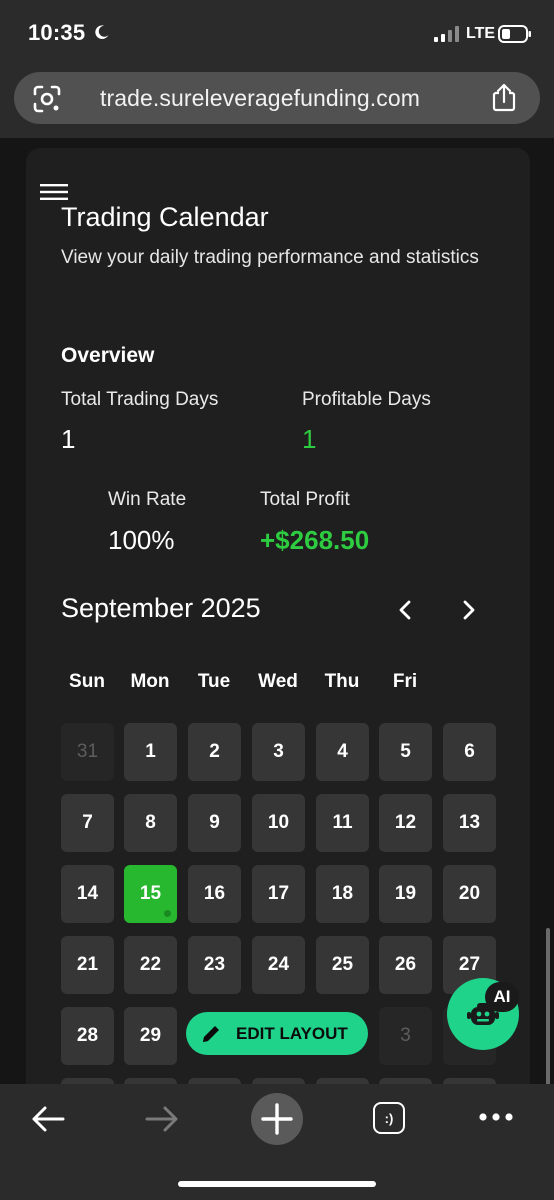 The height and width of the screenshot is (1200, 554). I want to click on status-bar: 10:35 LTE, so click(277, 32).